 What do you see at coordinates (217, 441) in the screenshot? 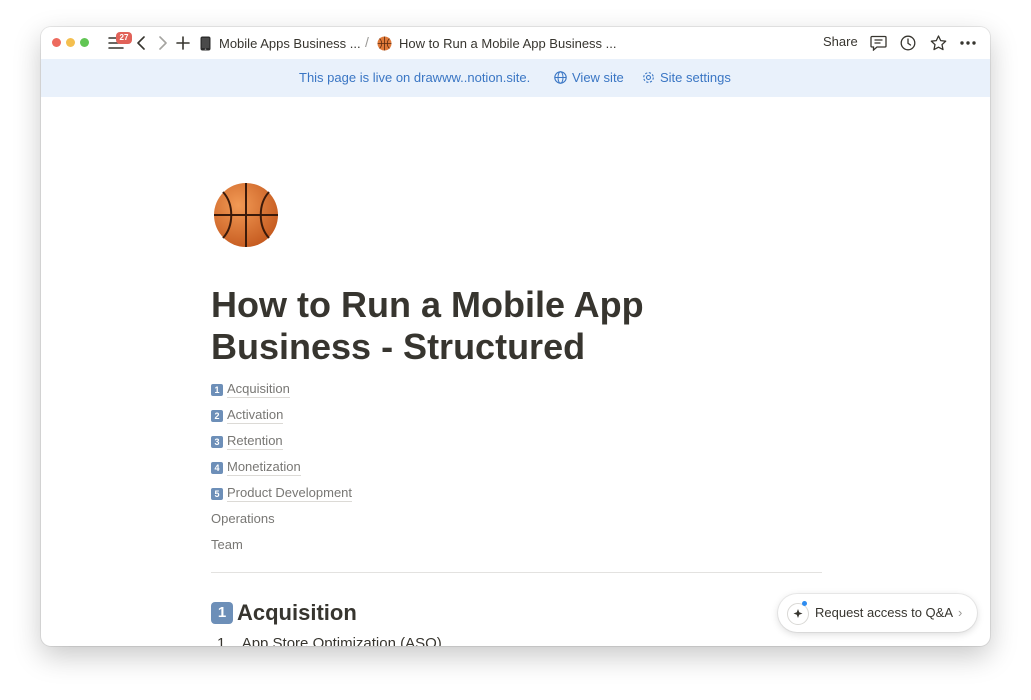
I see `keycap-number-icon: 3` at bounding box center [217, 441].